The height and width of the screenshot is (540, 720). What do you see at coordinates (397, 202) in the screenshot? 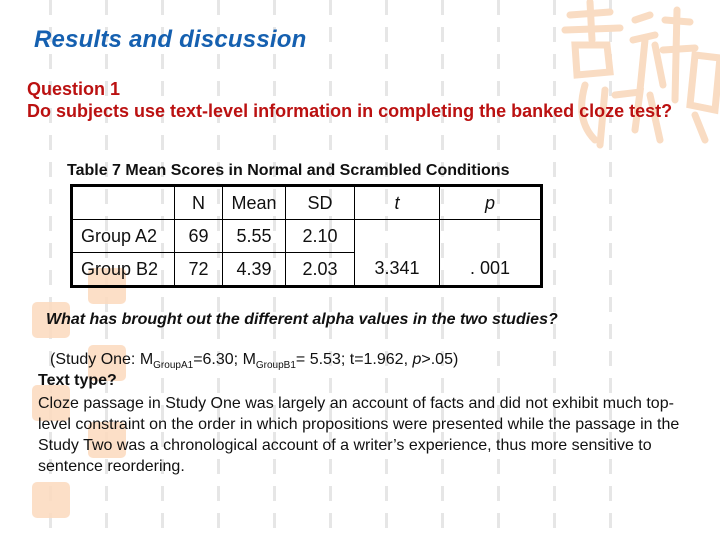
I see `table-header-cell: t` at bounding box center [397, 202].